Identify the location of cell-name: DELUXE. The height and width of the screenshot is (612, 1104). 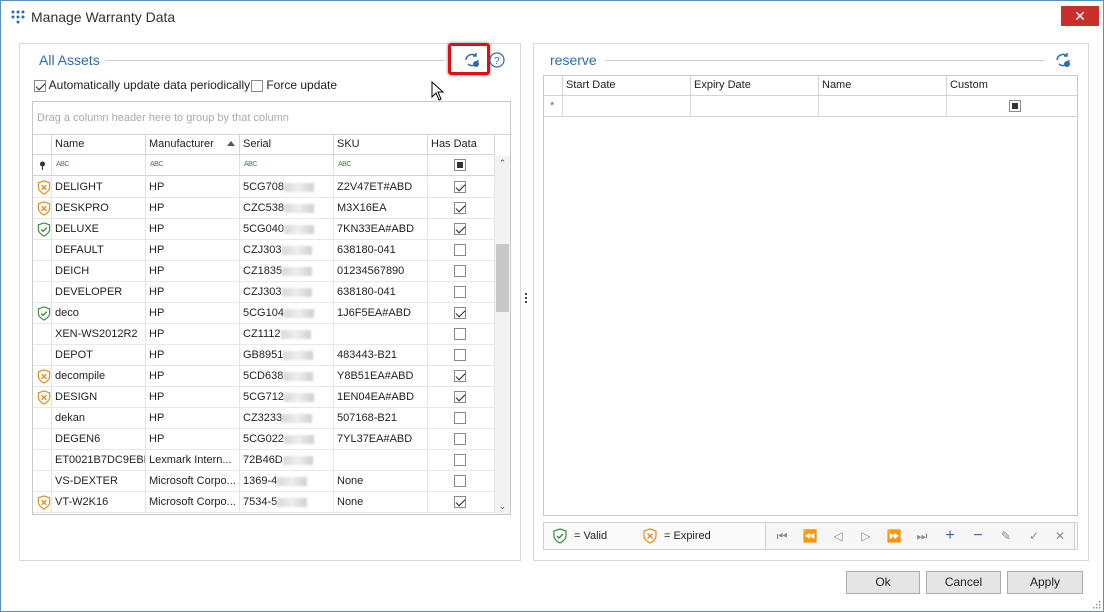
(99, 229).